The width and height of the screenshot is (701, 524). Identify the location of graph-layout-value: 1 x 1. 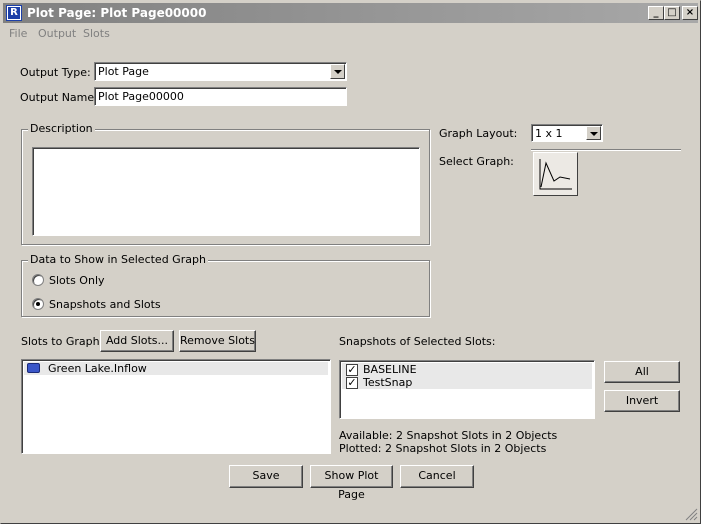
(549, 133).